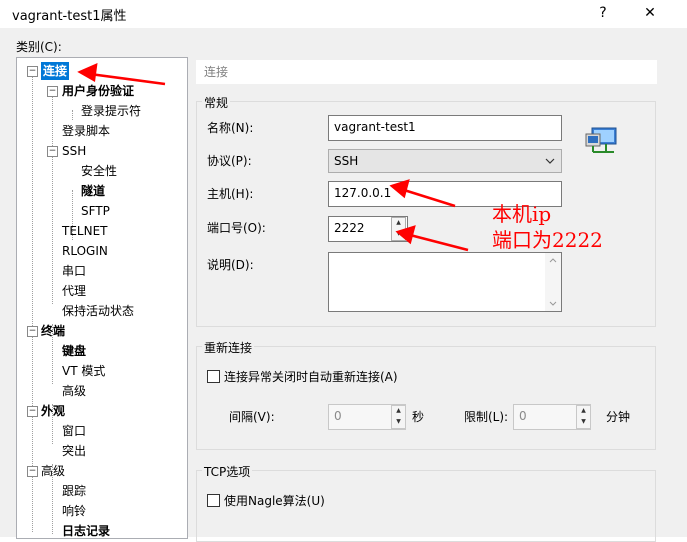 The height and width of the screenshot is (542, 687). What do you see at coordinates (343, 14) in the screenshot?
I see `title-bar: vagrant-test1属性 ? ✕` at bounding box center [343, 14].